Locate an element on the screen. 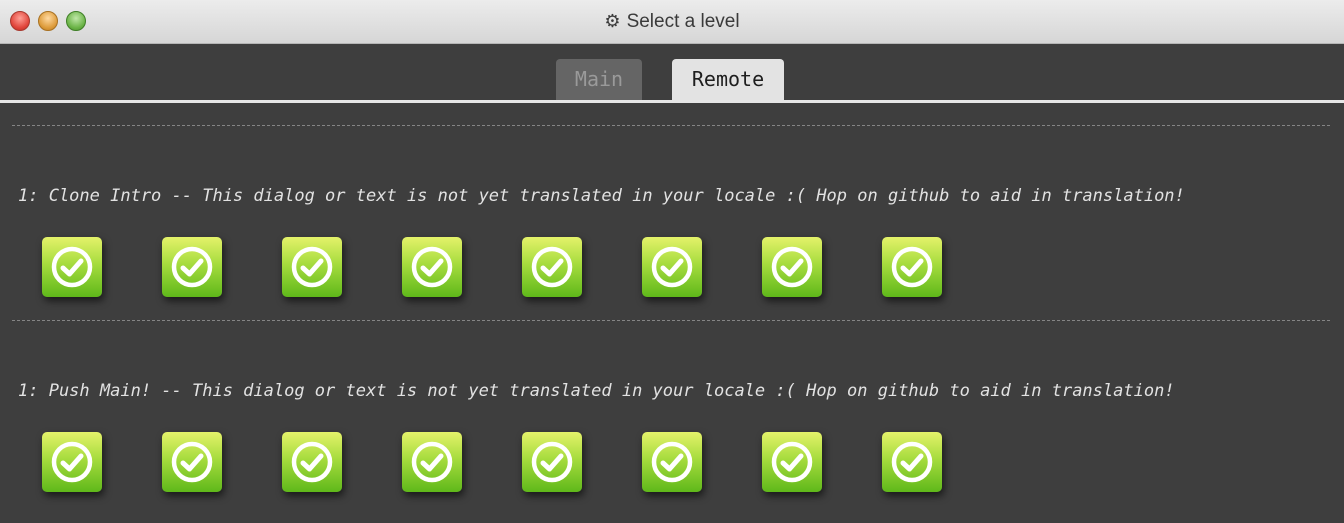  gear-icon: ⚙ is located at coordinates (612, 21).